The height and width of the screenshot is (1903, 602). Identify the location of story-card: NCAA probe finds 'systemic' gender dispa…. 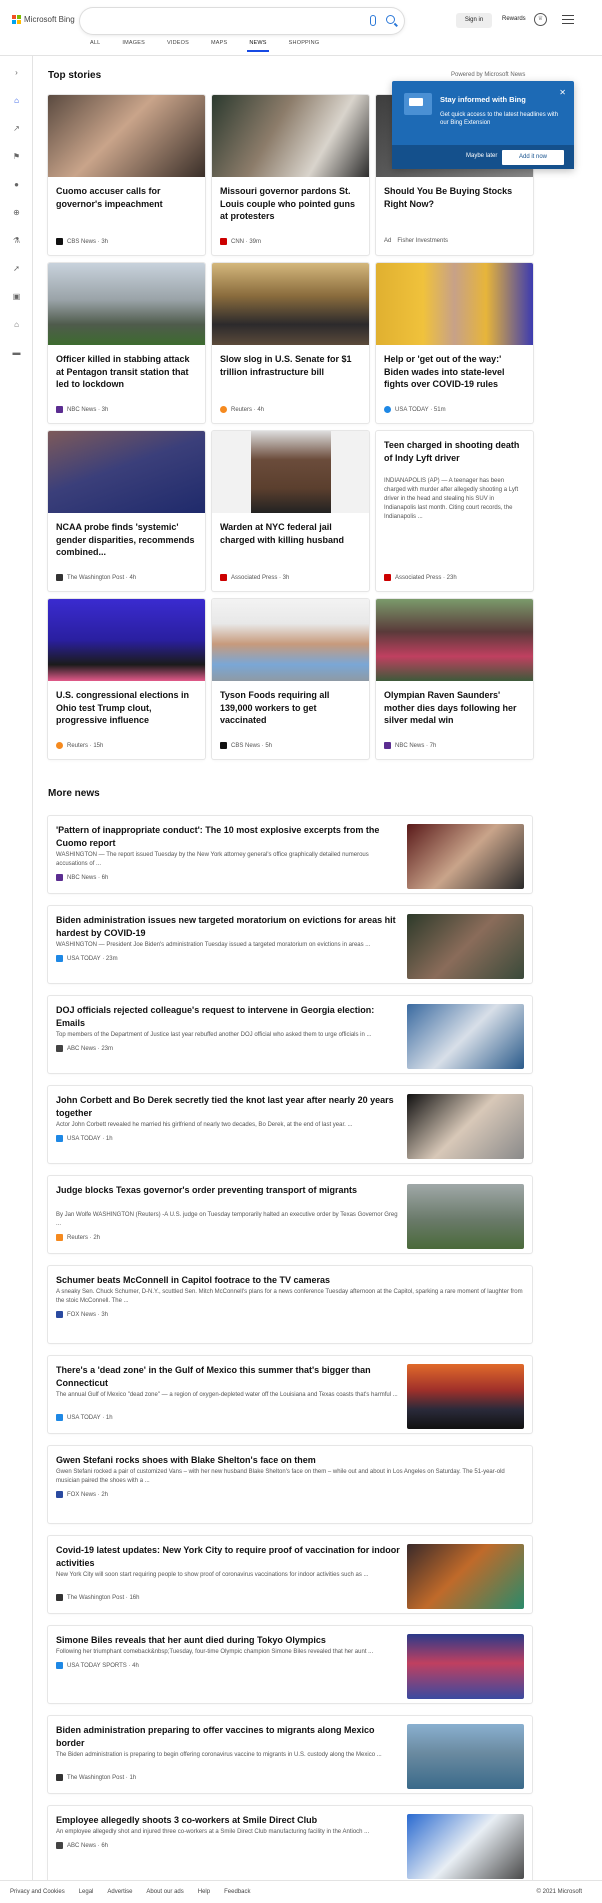
(126, 511).